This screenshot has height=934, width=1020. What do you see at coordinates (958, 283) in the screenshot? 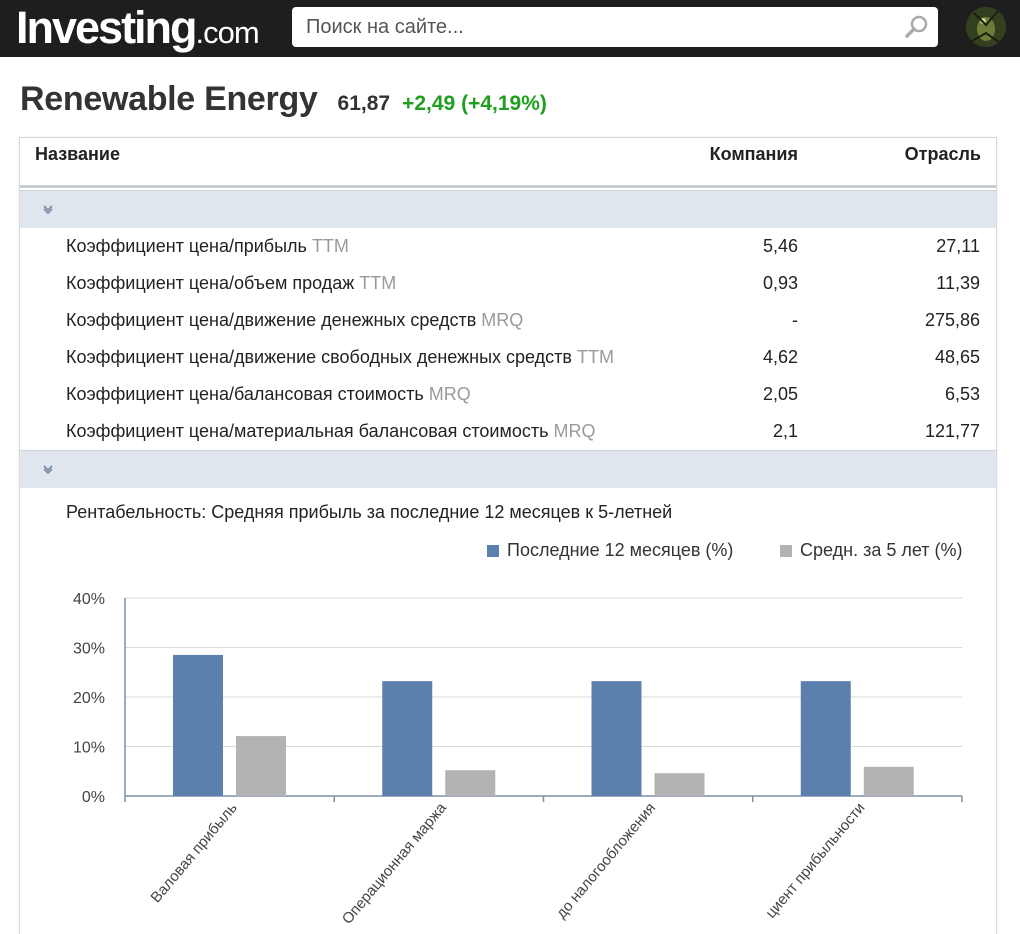
I see `row-industry-value: 11,39` at bounding box center [958, 283].